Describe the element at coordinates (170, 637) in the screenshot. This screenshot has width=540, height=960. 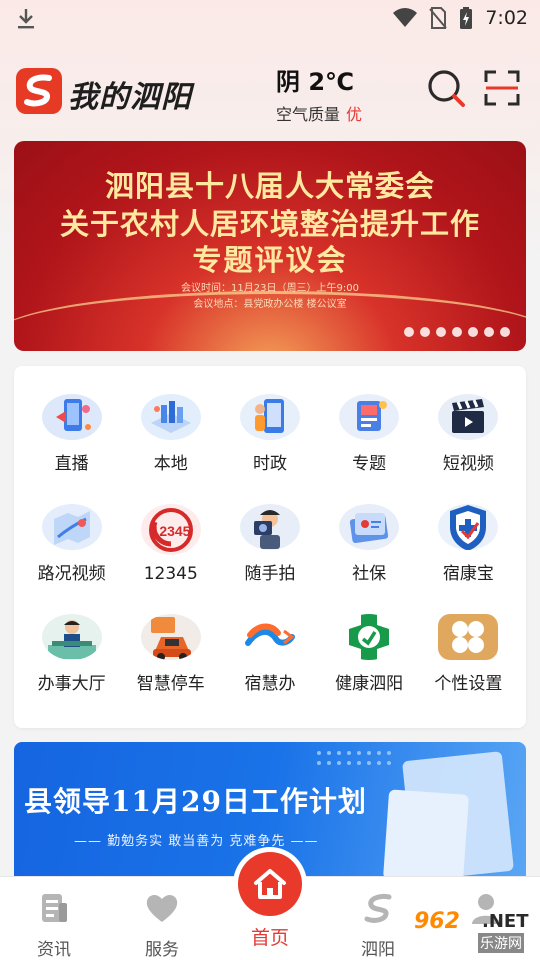
I see `smart-parking-car-icon` at that location.